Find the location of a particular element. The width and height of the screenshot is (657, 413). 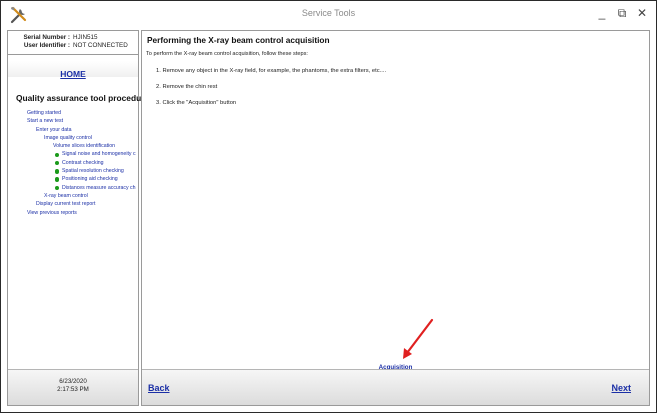

nav-item: Distances measure accuracy ch is located at coordinates (73, 188).